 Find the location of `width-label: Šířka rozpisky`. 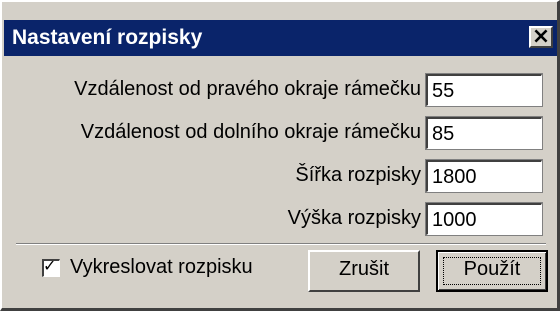

width-label: Šířka rozpisky is located at coordinates (358, 175).